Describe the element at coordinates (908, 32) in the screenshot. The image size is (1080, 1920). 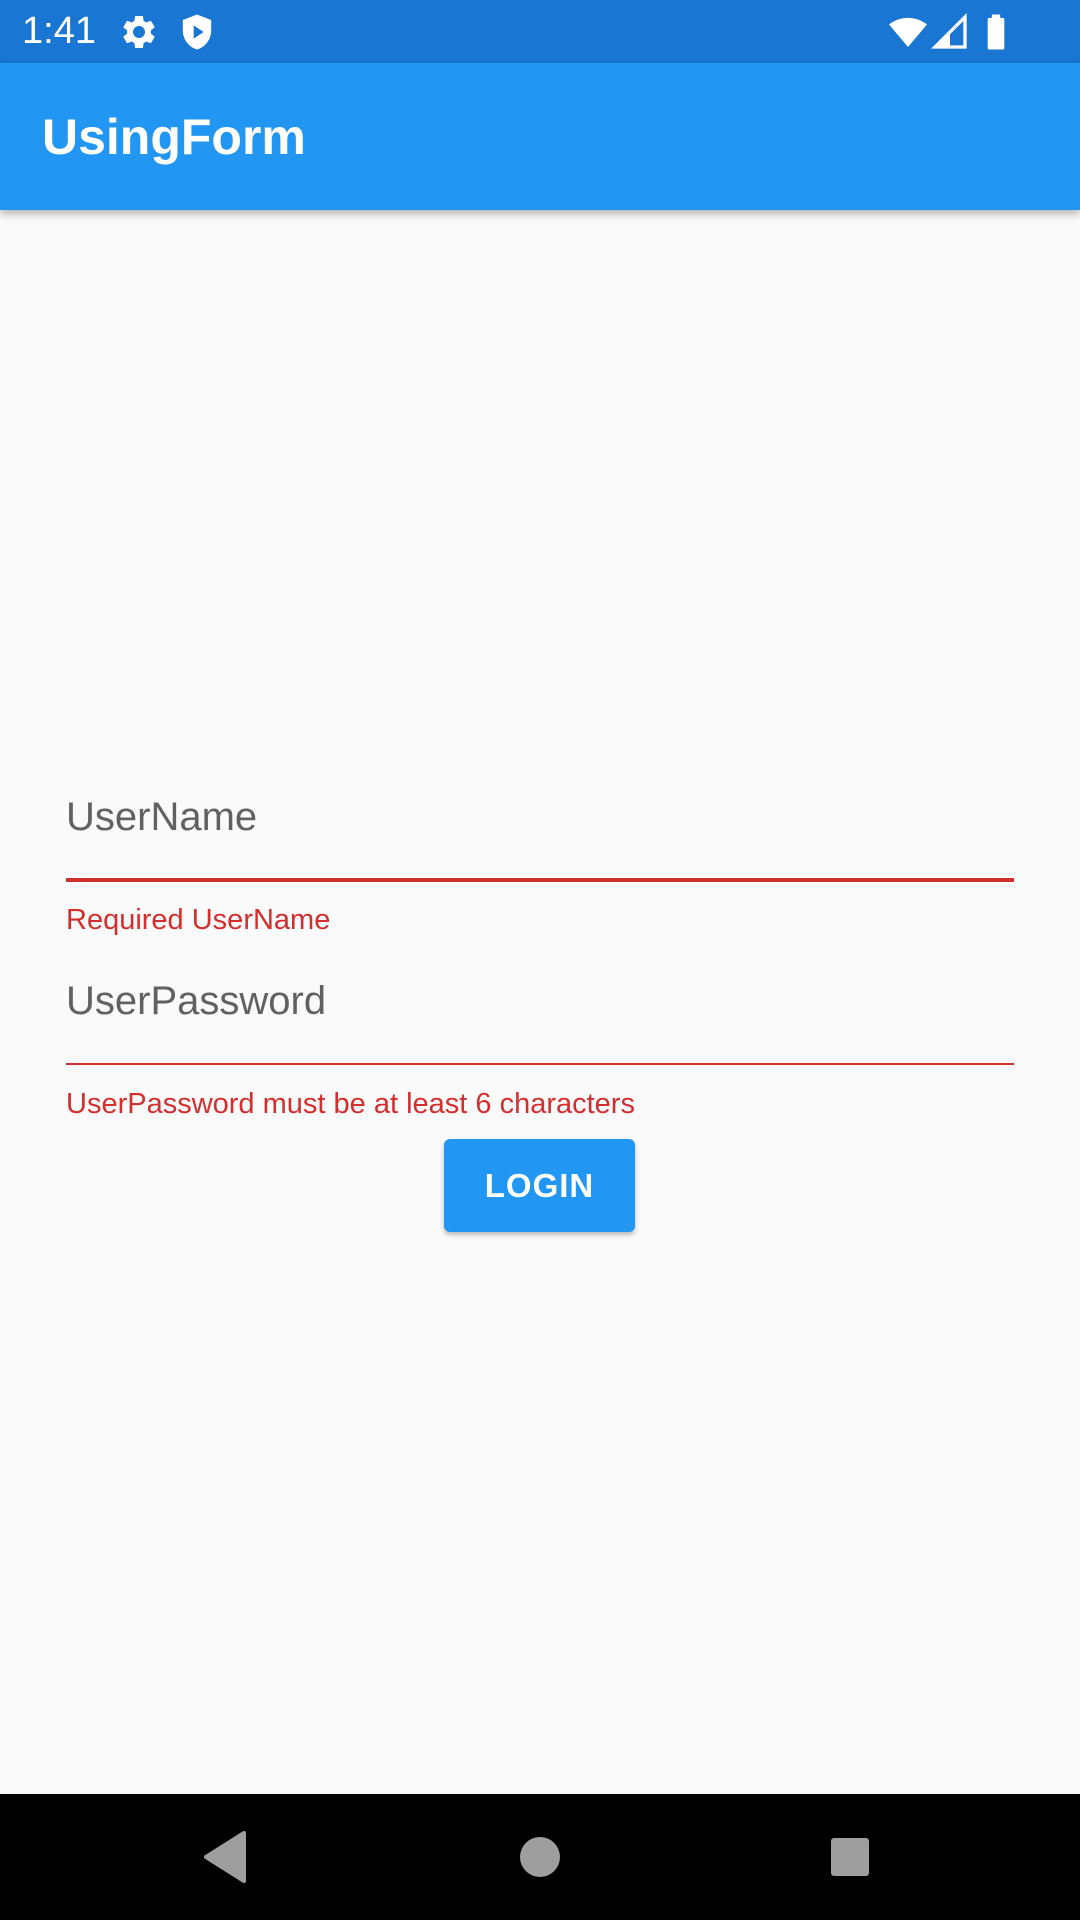
I see `wifi-icon` at that location.